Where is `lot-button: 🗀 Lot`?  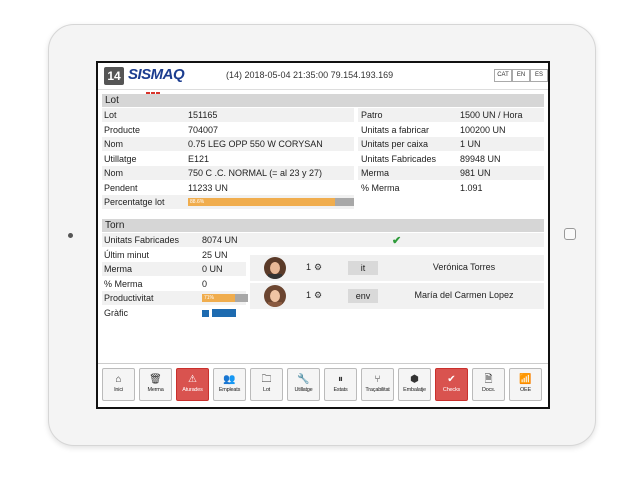
lot-button: 🗀 Lot is located at coordinates (266, 384).